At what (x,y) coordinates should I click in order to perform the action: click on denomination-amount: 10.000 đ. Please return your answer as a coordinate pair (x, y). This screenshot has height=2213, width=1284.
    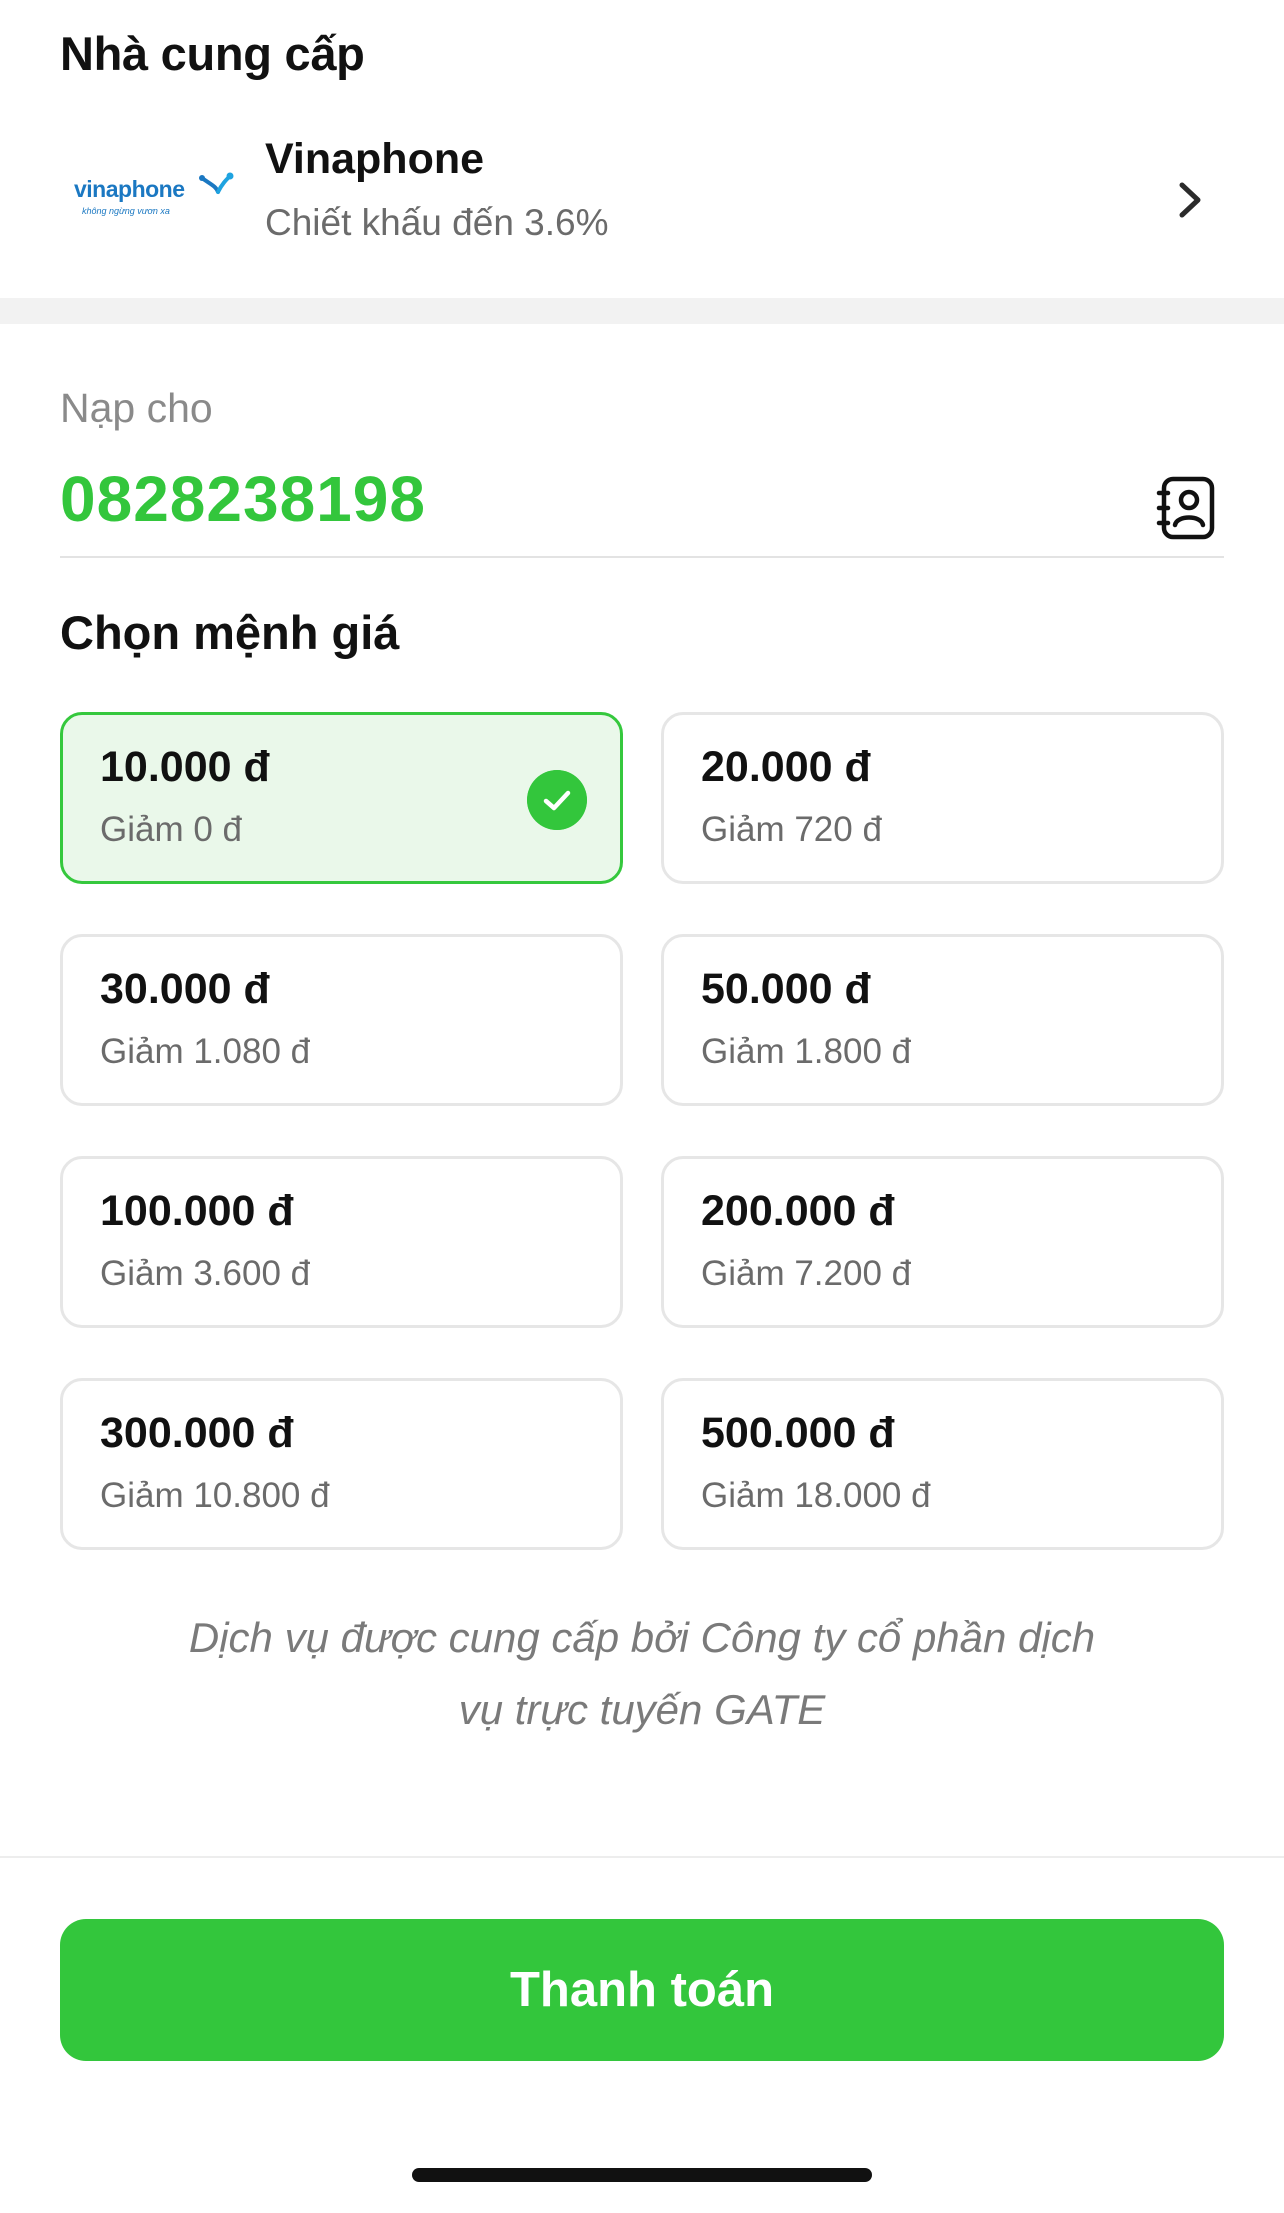
    Looking at the image, I should click on (185, 767).